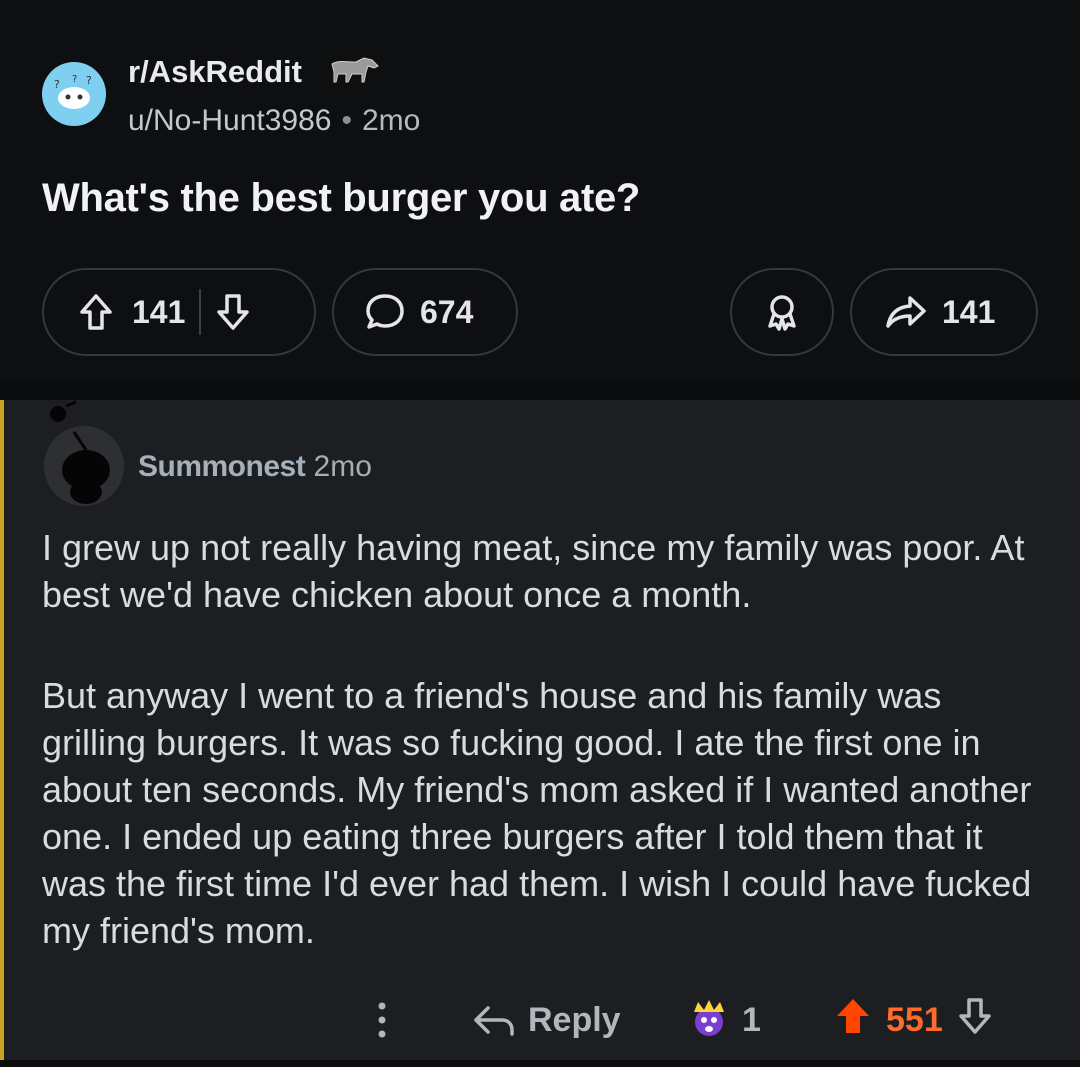 This screenshot has height=1067, width=1080. What do you see at coordinates (494, 1021) in the screenshot?
I see `reply-arrow-icon` at bounding box center [494, 1021].